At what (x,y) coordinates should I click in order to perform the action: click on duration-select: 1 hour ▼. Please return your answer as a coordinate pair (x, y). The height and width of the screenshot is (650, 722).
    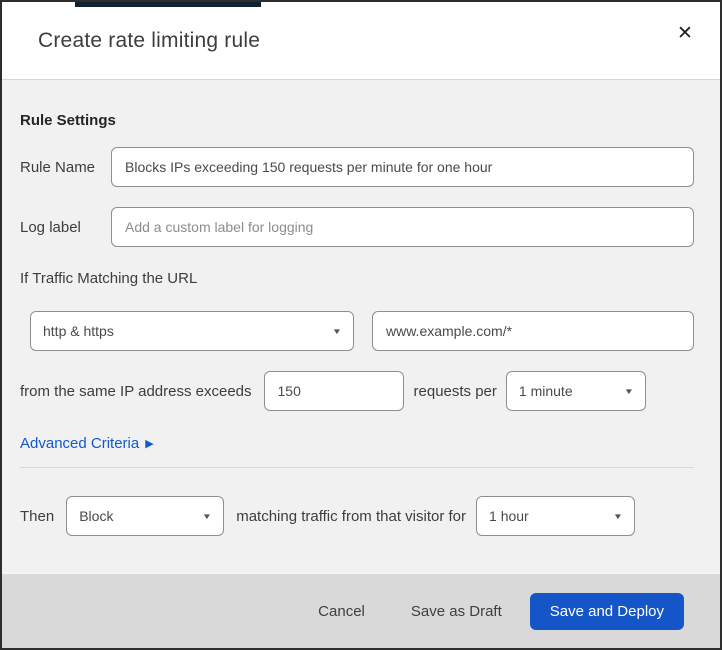
    Looking at the image, I should click on (556, 516).